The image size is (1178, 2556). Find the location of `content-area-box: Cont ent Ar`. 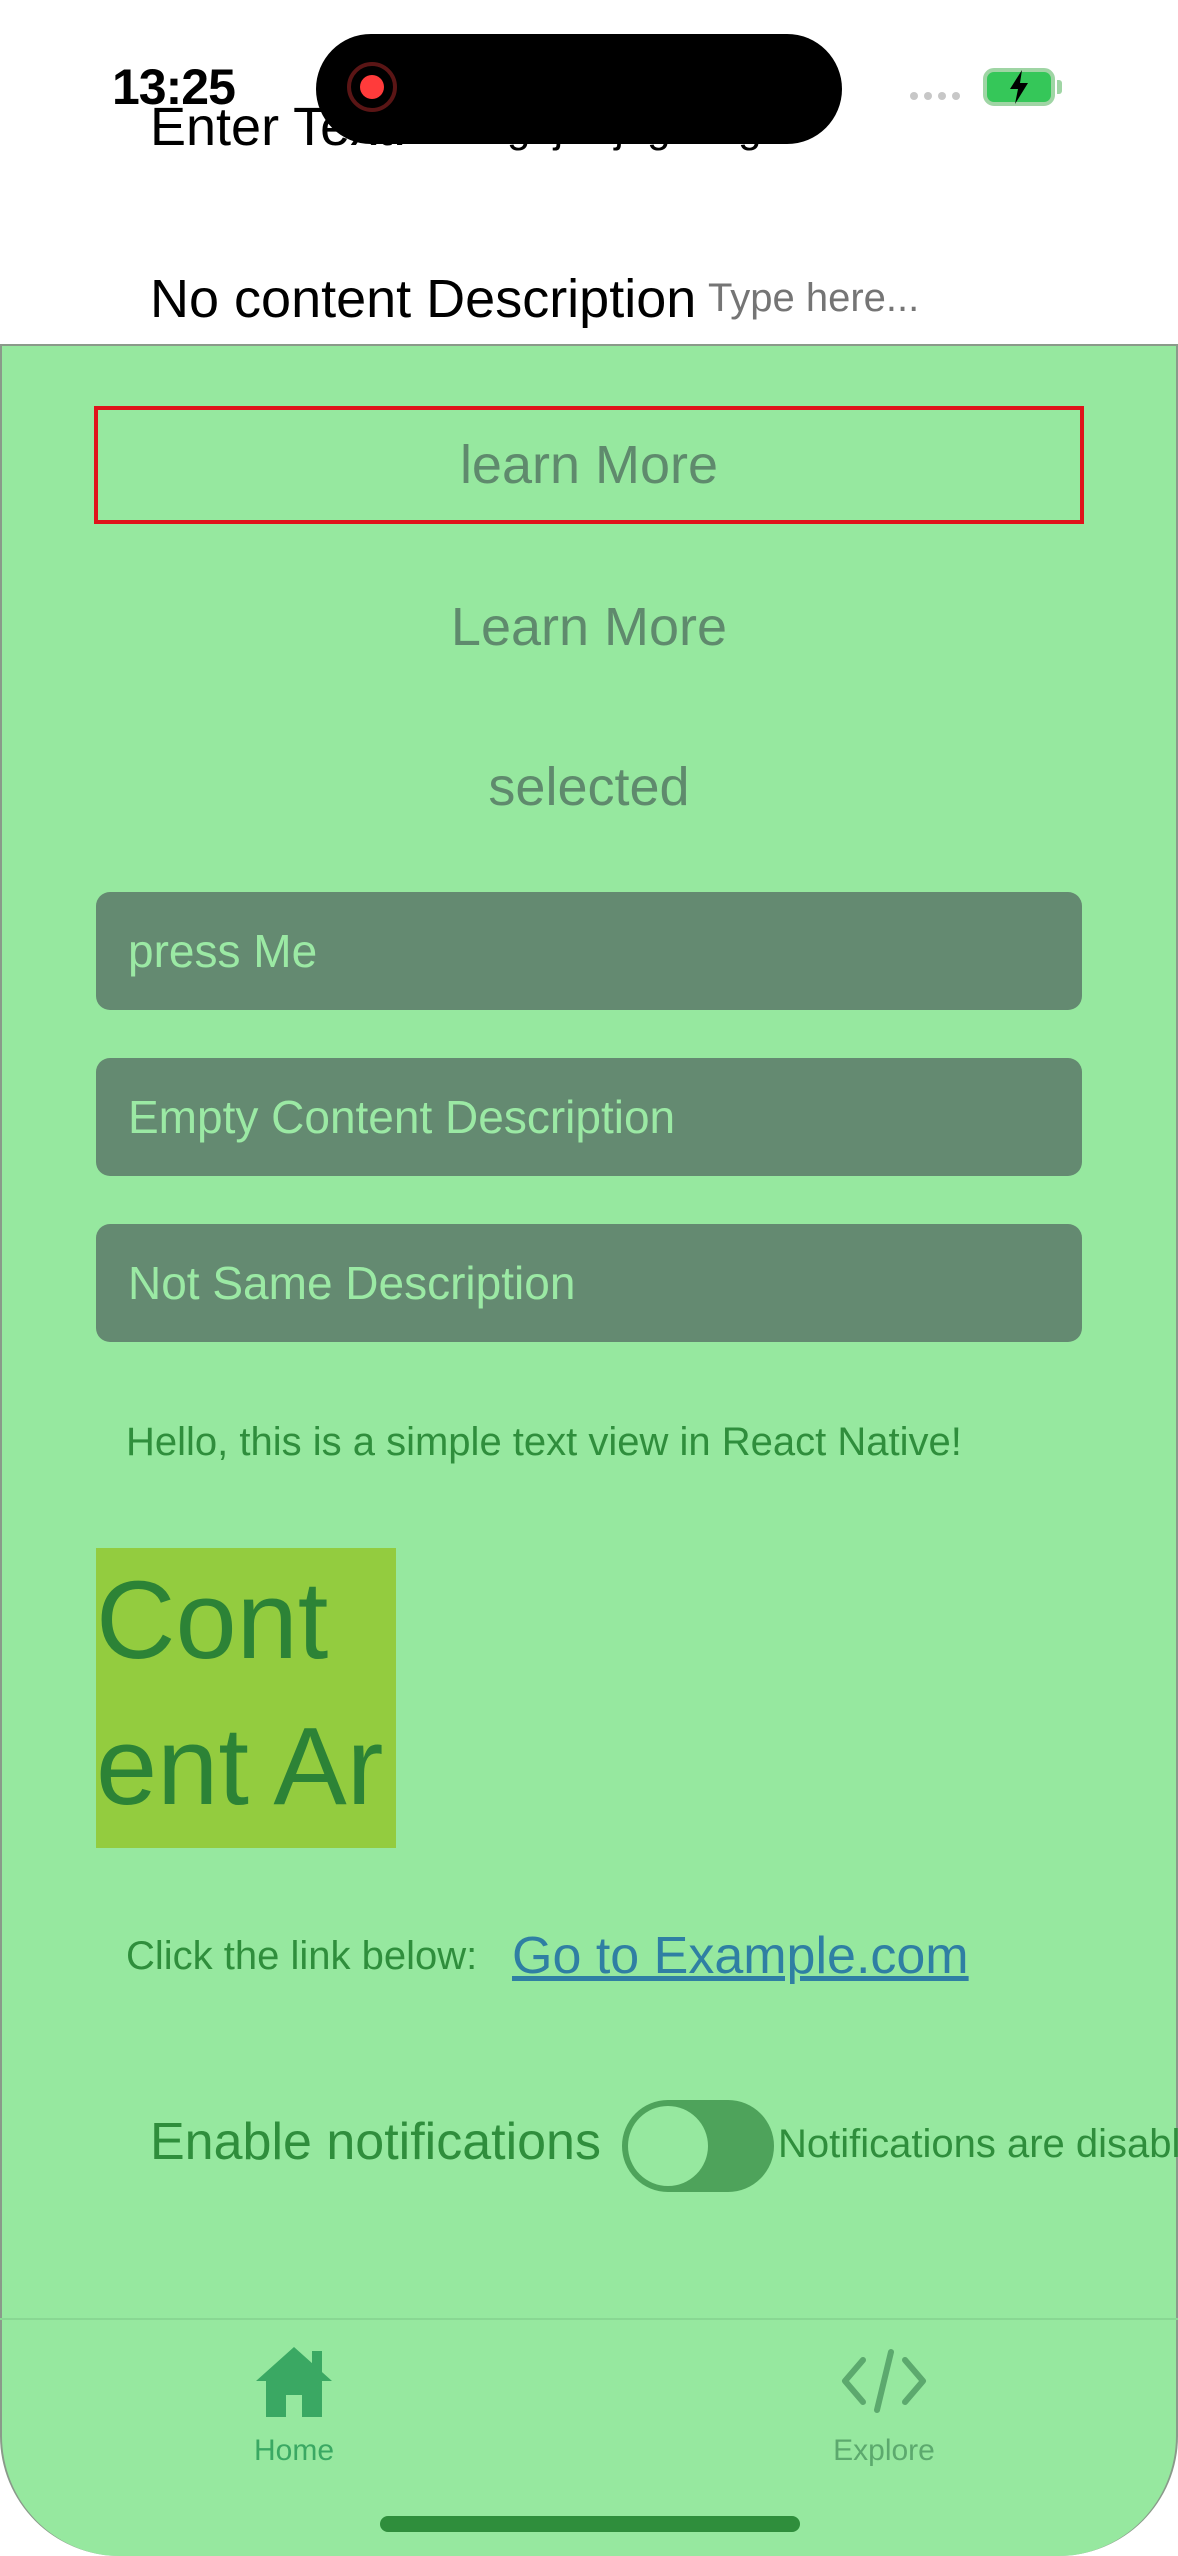

content-area-box: Cont ent Ar is located at coordinates (246, 1698).